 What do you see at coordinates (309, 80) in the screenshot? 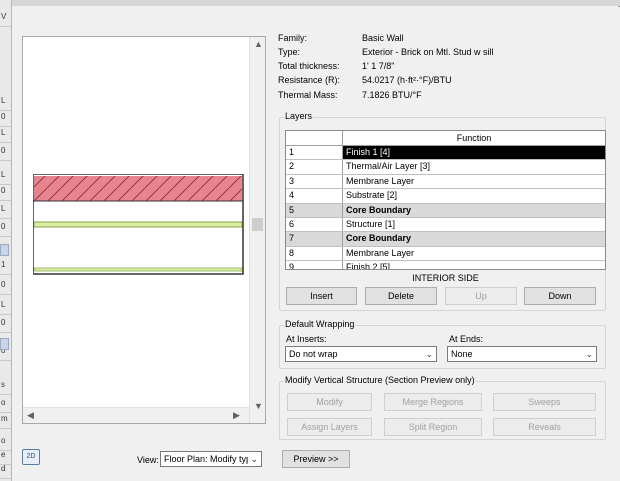
I see `property-label: Resistance (R):` at bounding box center [309, 80].